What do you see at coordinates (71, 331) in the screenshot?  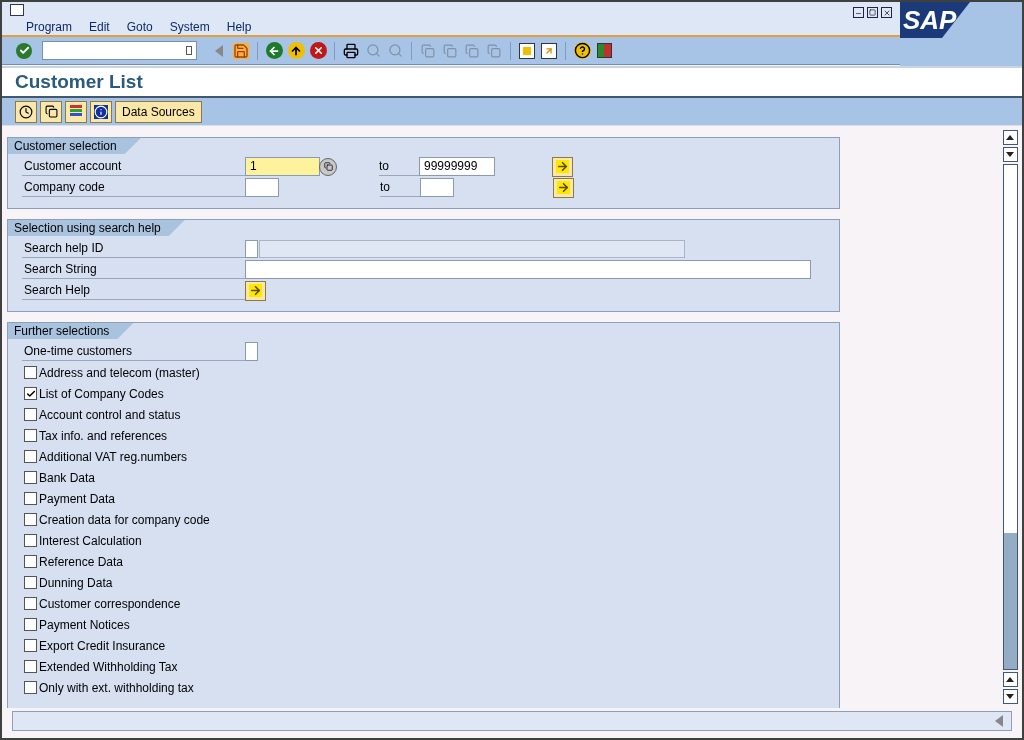 I see `group-title: Further selections` at bounding box center [71, 331].